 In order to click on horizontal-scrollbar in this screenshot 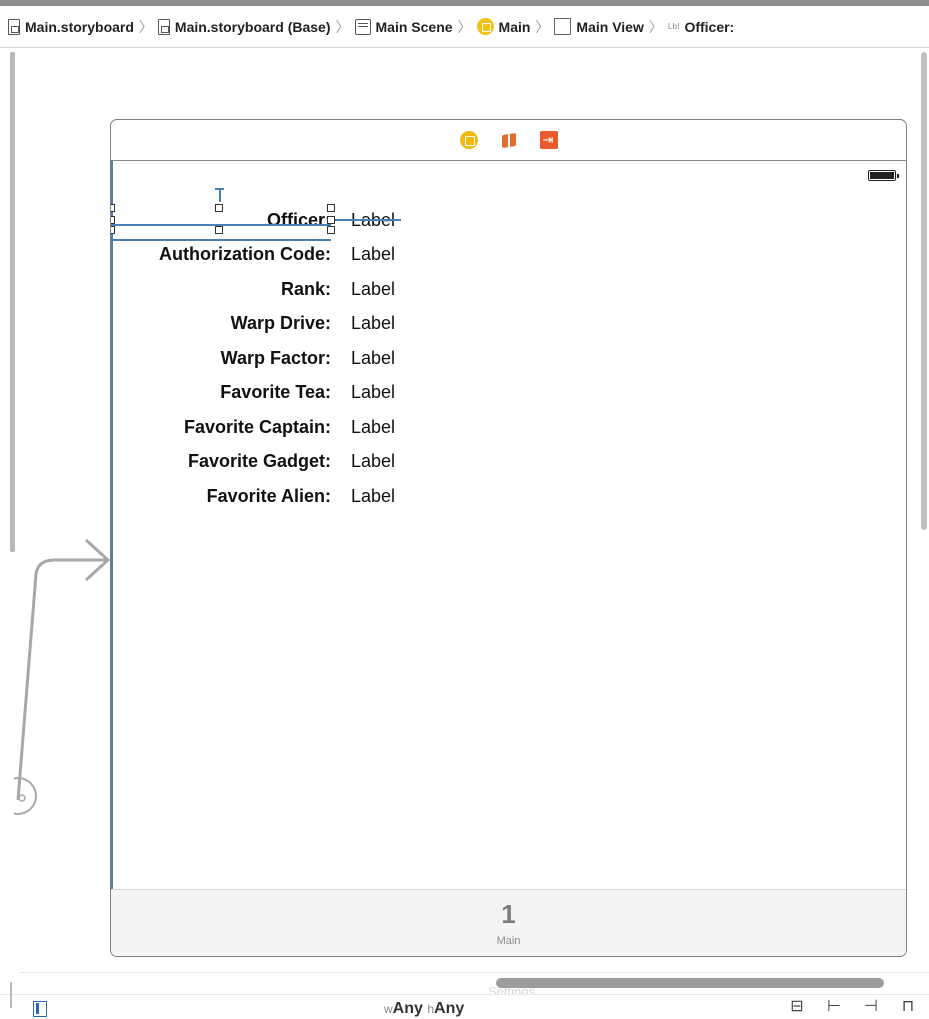, I will do `click(690, 983)`.